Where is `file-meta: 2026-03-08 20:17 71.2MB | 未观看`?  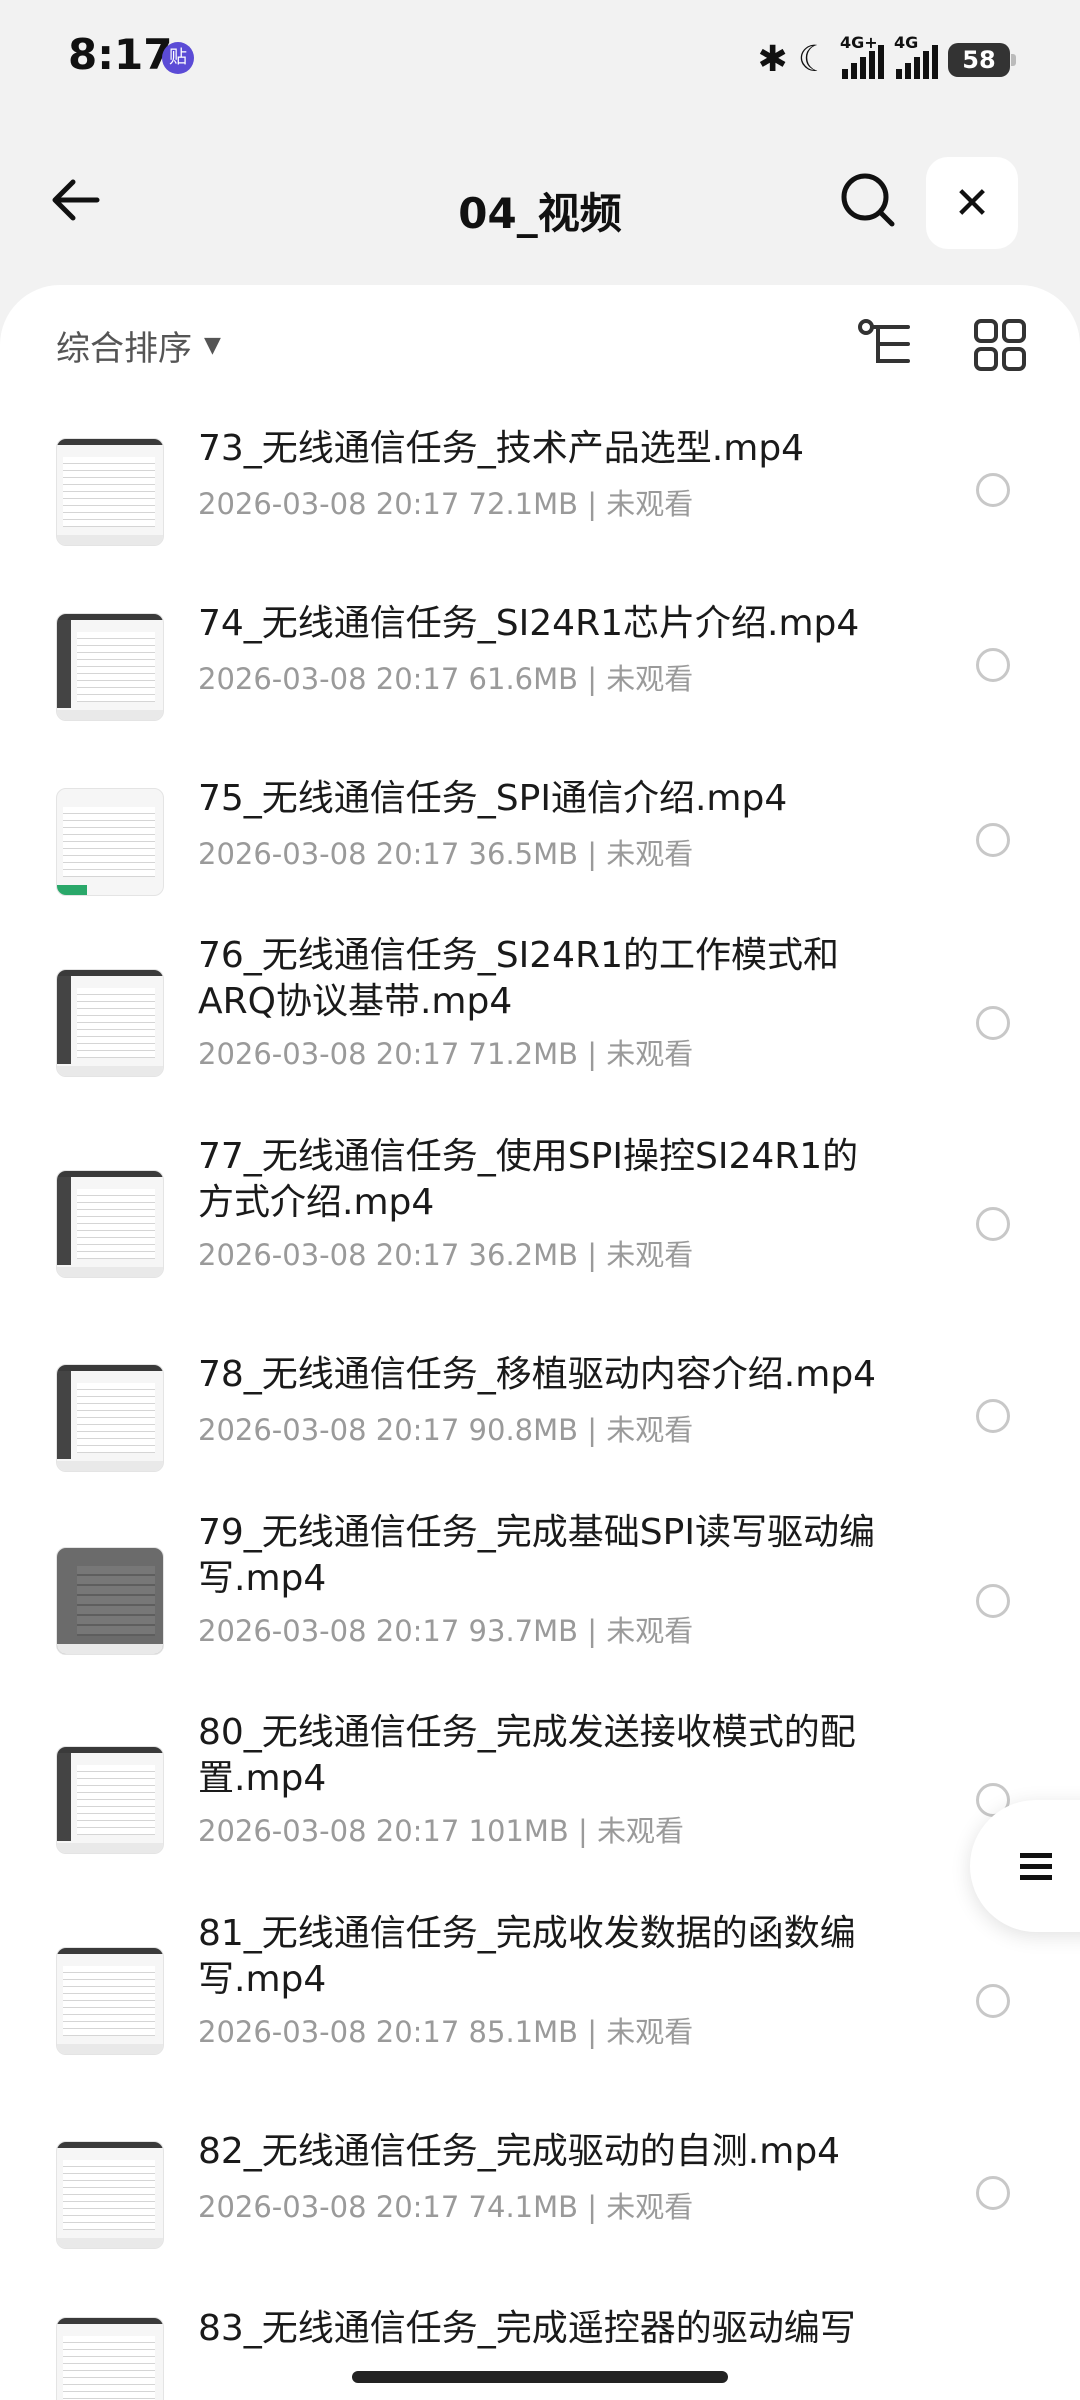
file-meta: 2026-03-08 20:17 71.2MB | 未观看 is located at coordinates (446, 1054).